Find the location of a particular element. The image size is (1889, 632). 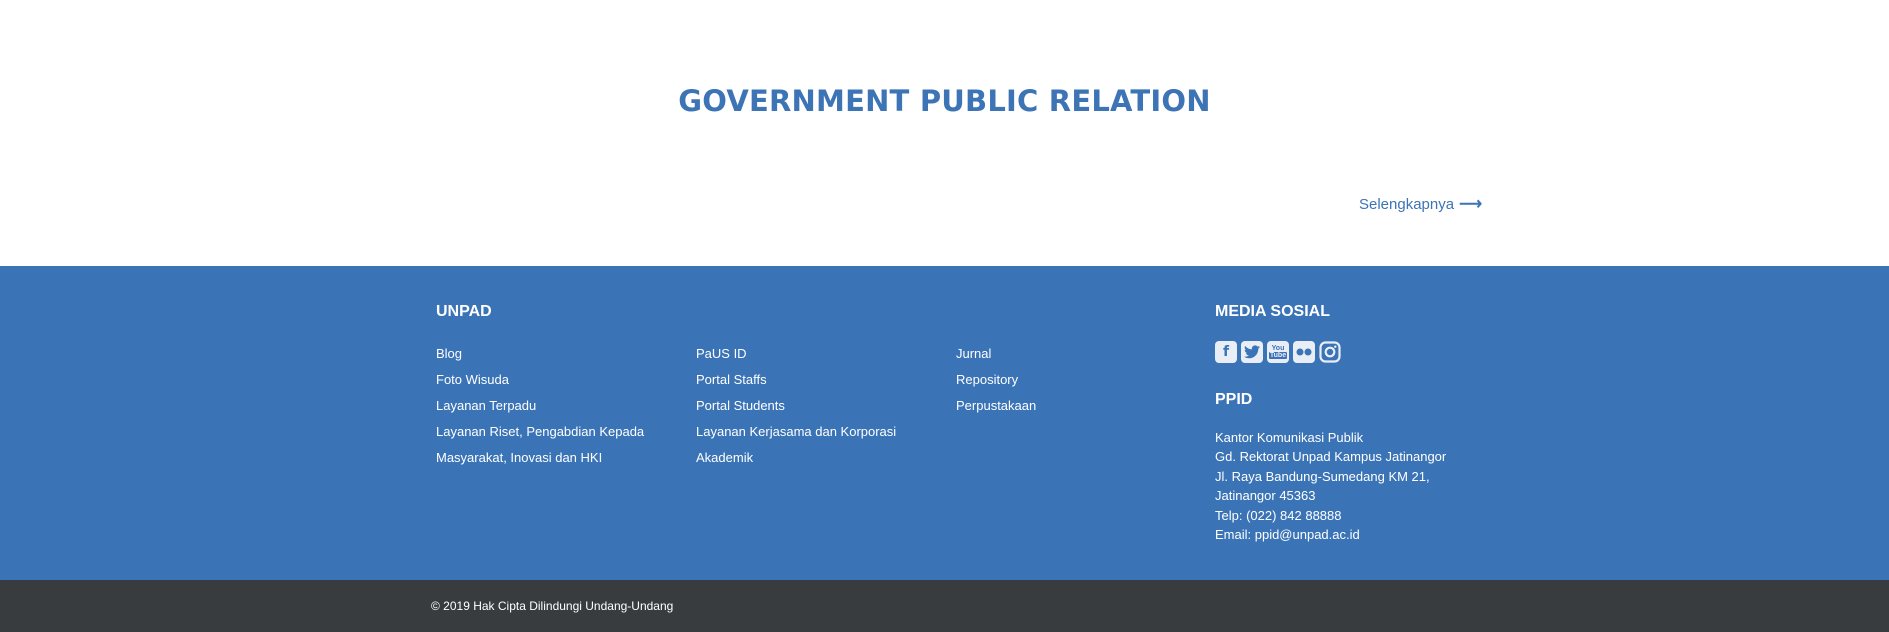

section-title: GOVERNMENT PUBLIC RELATION is located at coordinates (944, 101).